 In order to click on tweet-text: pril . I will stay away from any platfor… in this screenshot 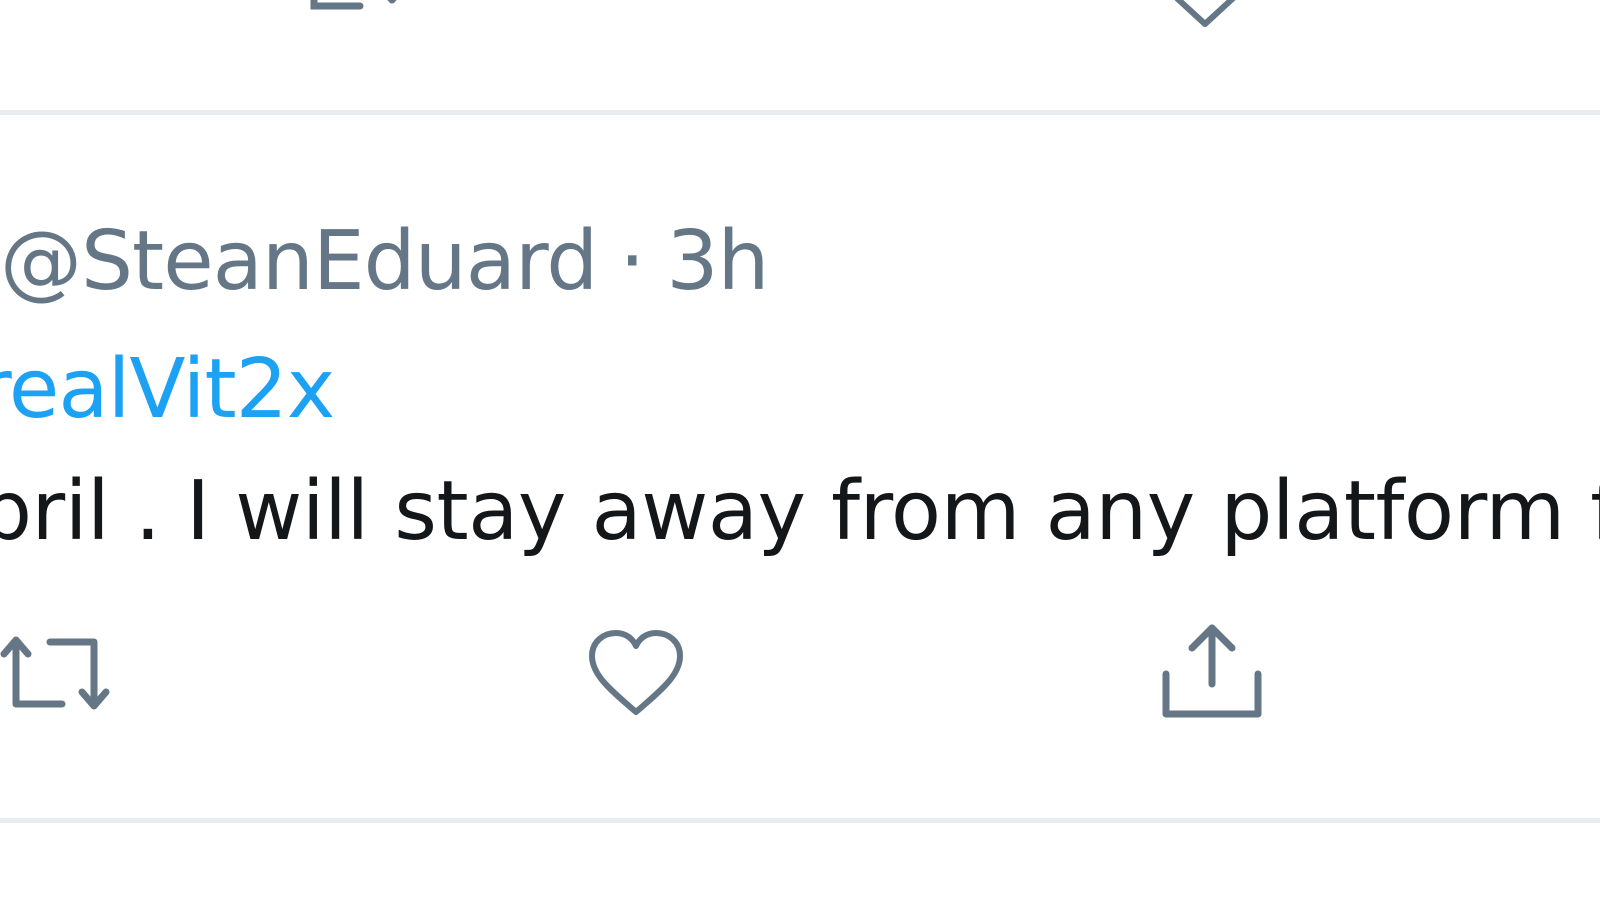, I will do `click(800, 511)`.